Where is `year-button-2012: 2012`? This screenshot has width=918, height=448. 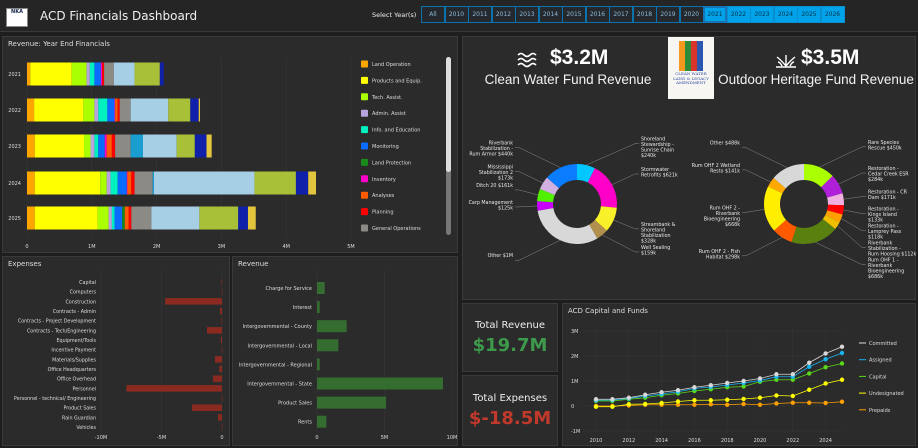
year-button-2012: 2012 is located at coordinates (503, 14).